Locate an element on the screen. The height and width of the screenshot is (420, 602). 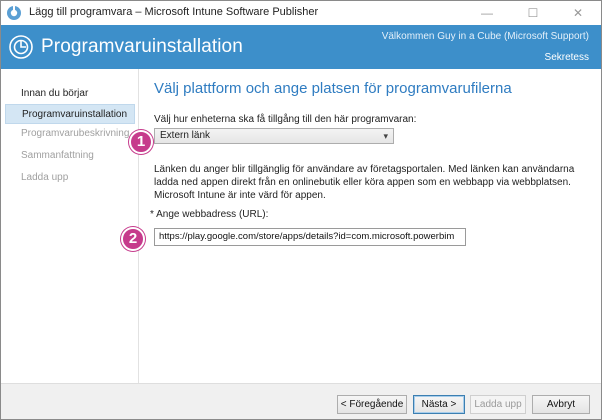
intune-app-icon is located at coordinates (14, 13).